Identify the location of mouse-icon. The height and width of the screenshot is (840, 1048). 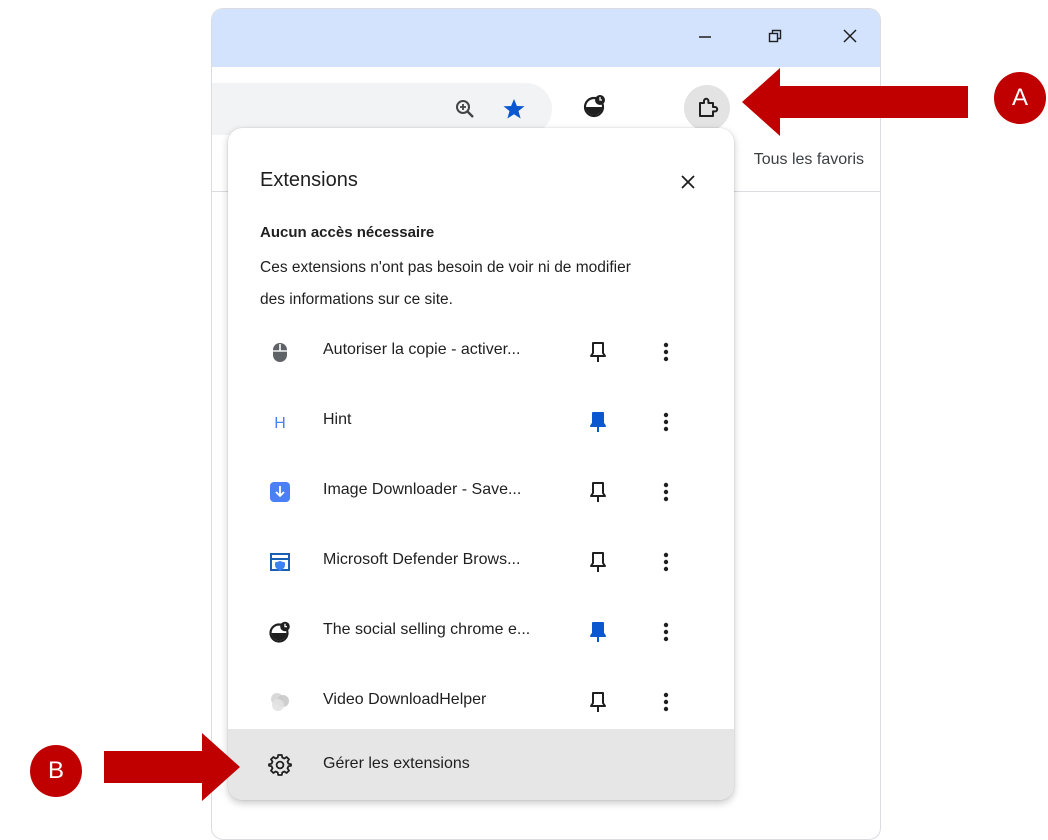
(280, 352).